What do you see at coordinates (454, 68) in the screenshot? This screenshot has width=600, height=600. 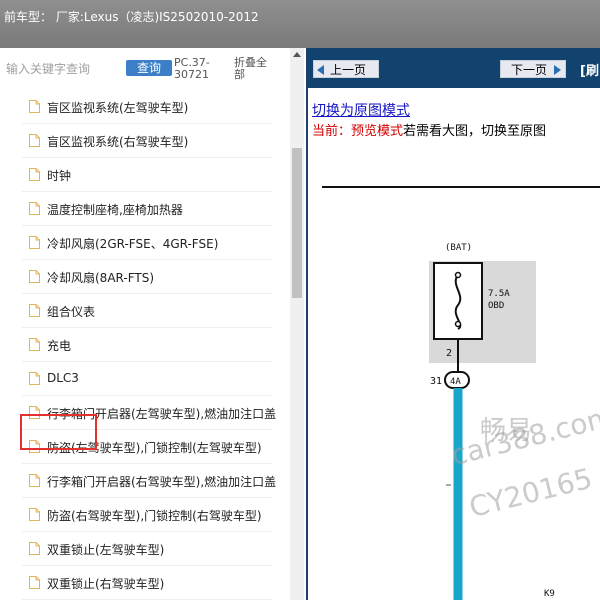 I see `page-nav-bar: 上一页 下一页 [刷` at bounding box center [454, 68].